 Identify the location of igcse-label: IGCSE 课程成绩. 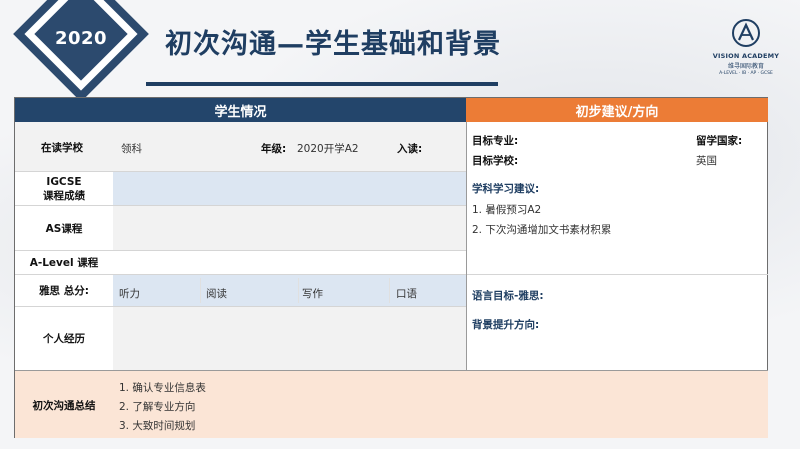
(64, 188).